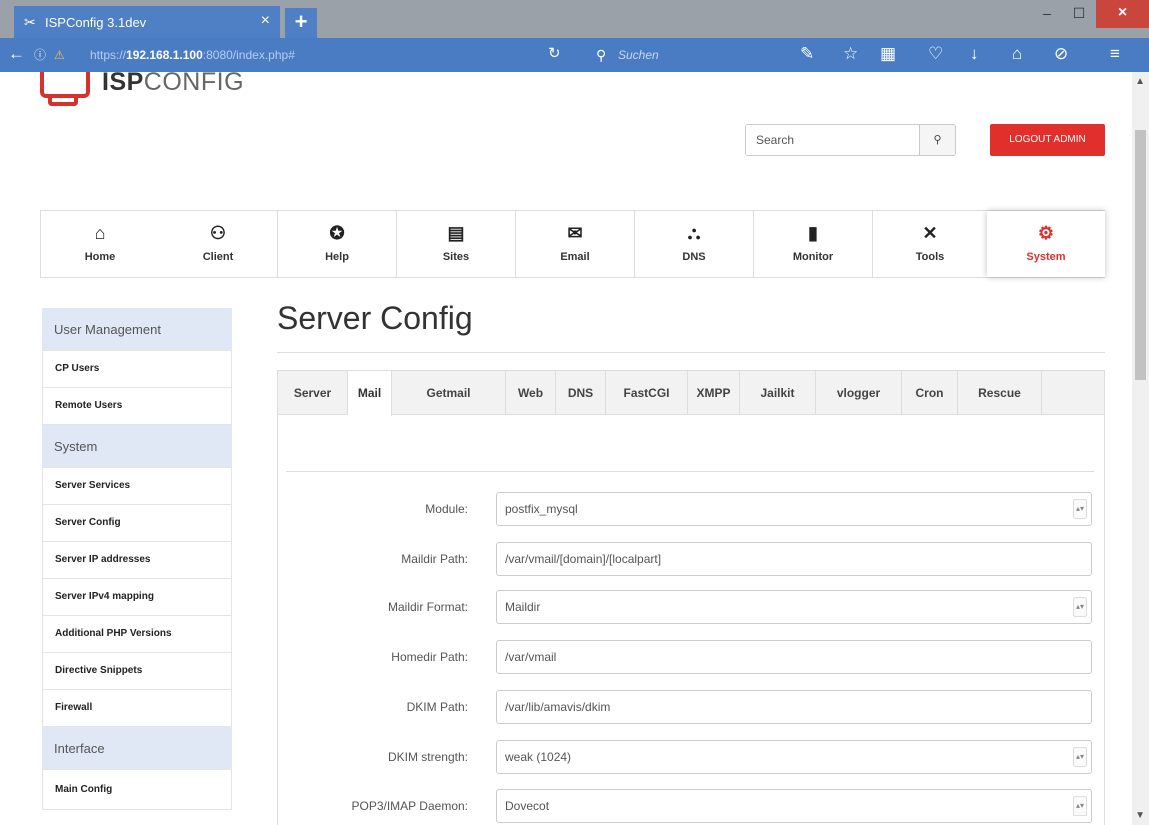 Image resolution: width=1149 pixels, height=825 pixels. Describe the element at coordinates (313, 393) in the screenshot. I see `tab-server: Server` at that location.